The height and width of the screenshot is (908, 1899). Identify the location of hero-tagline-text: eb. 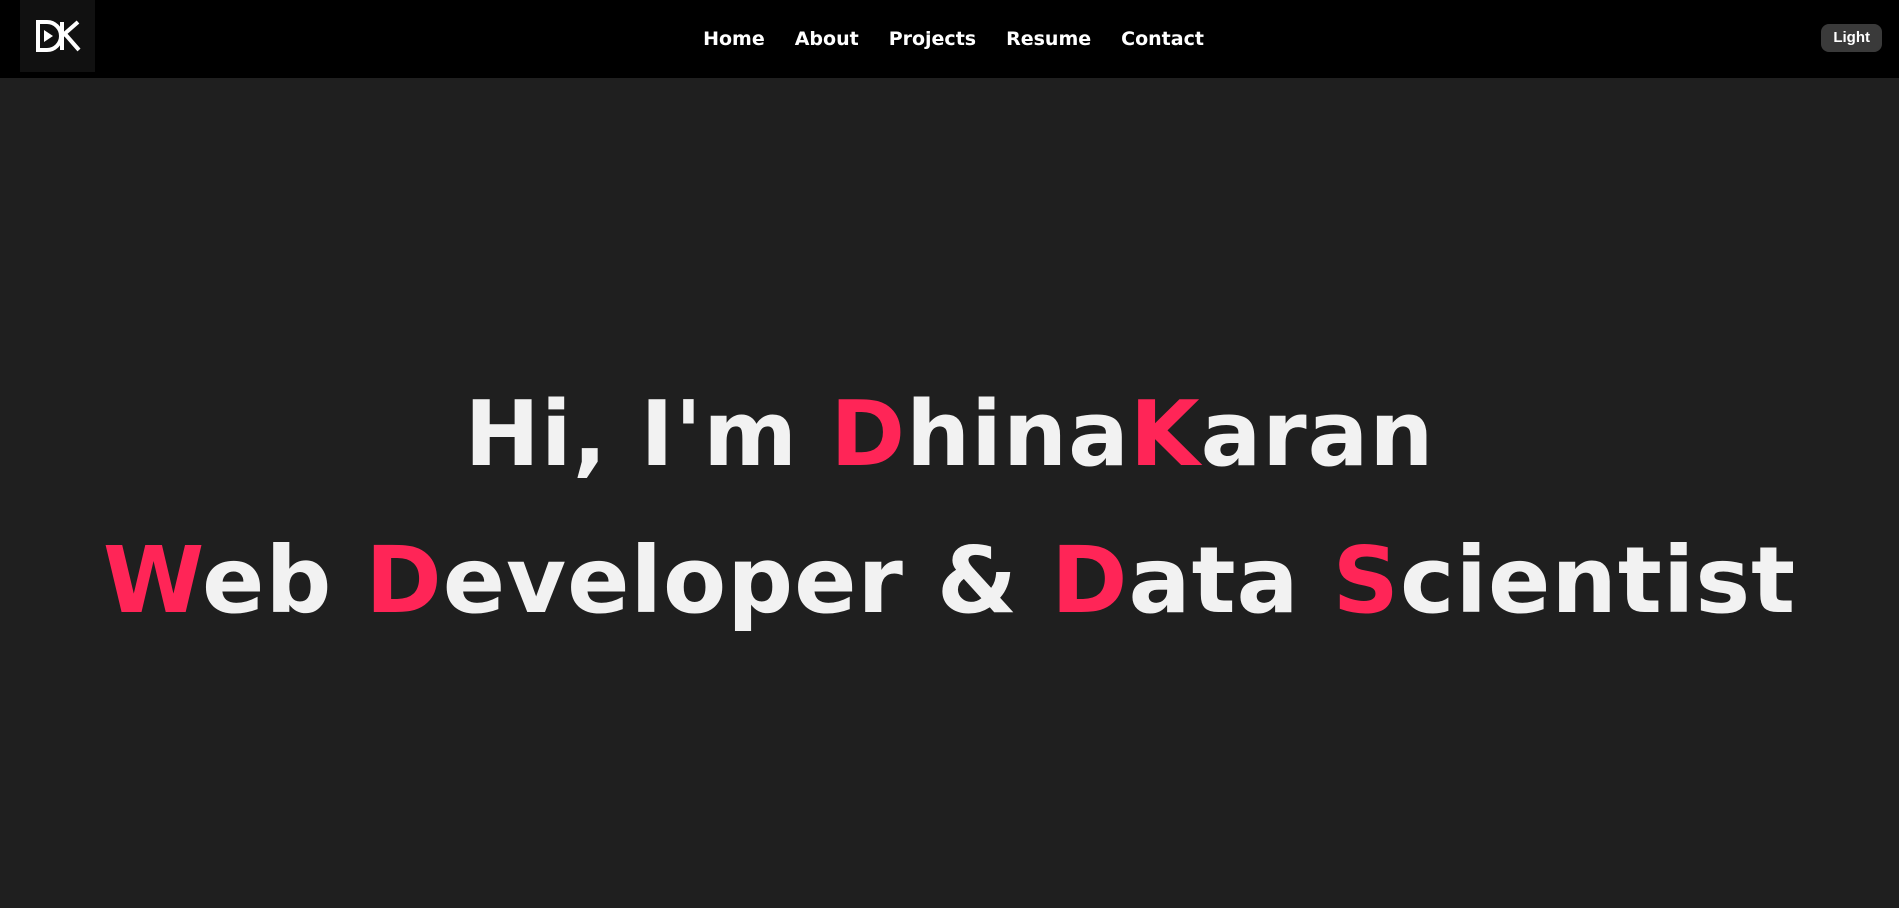
(284, 580).